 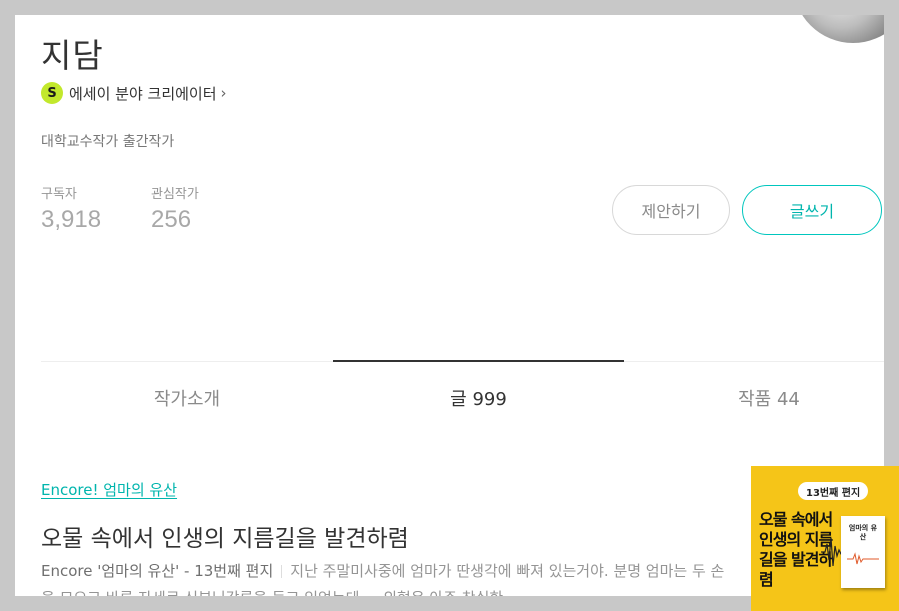 What do you see at coordinates (223, 93) in the screenshot?
I see `chevron-right-icon: ›` at bounding box center [223, 93].